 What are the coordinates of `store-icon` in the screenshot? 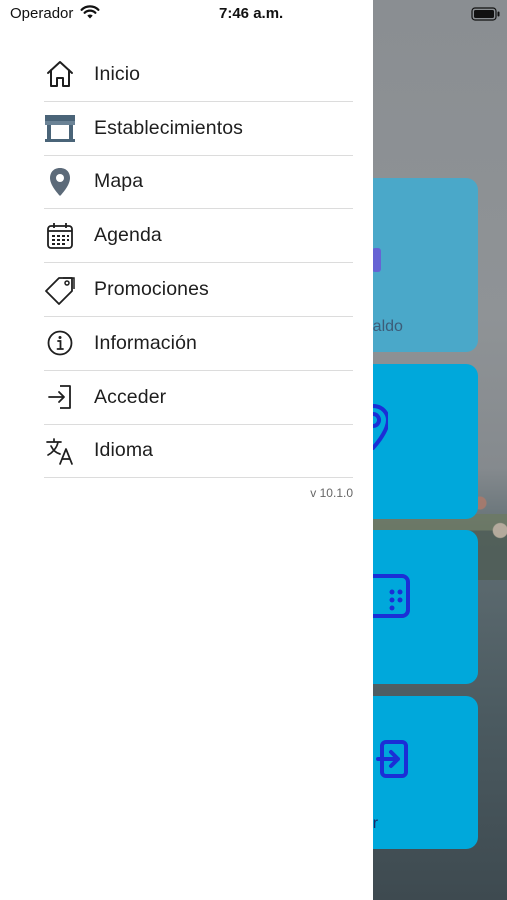 It's located at (60, 128).